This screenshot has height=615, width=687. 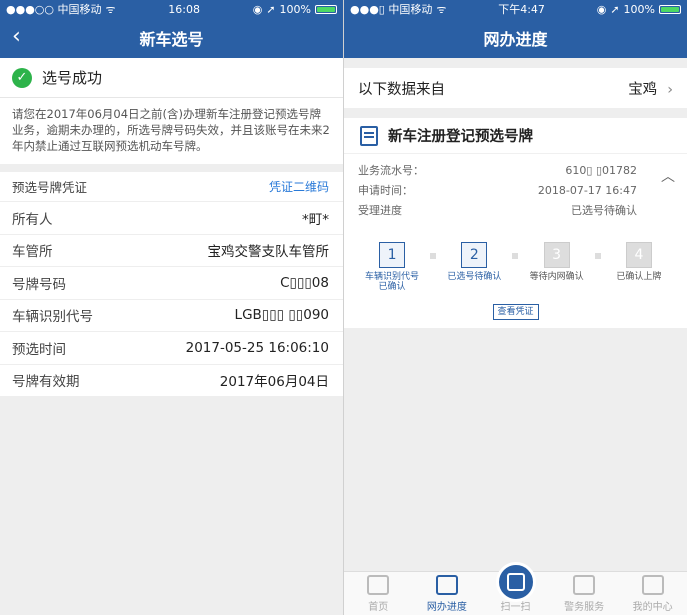 I want to click on scan-button, so click(x=516, y=582).